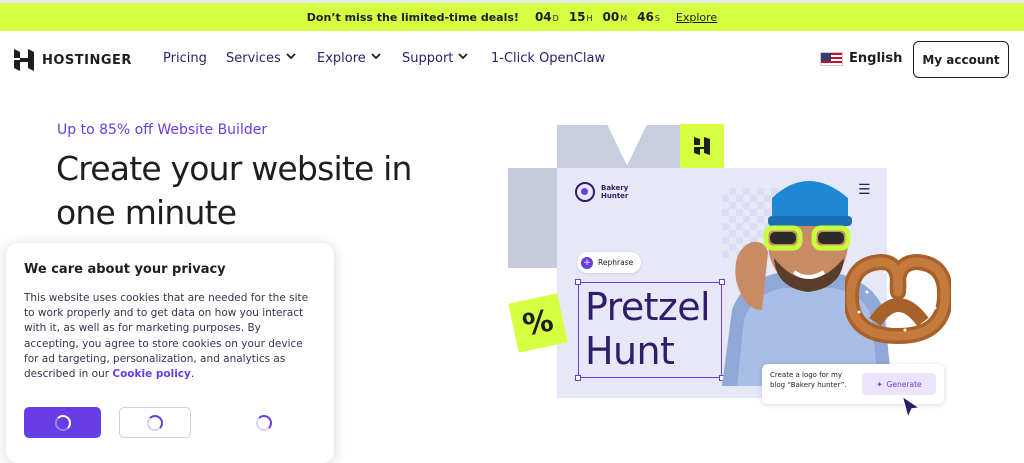  I want to click on hostinger-logo-icon, so click(24, 60).